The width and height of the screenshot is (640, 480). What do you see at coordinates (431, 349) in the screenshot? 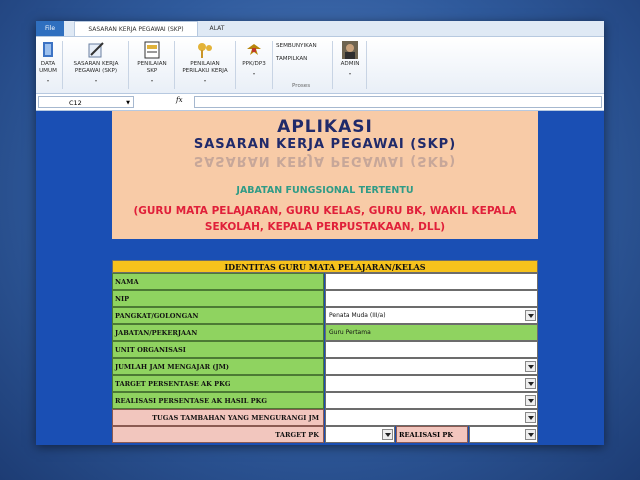
I see `unit-organisasi-input` at bounding box center [431, 349].